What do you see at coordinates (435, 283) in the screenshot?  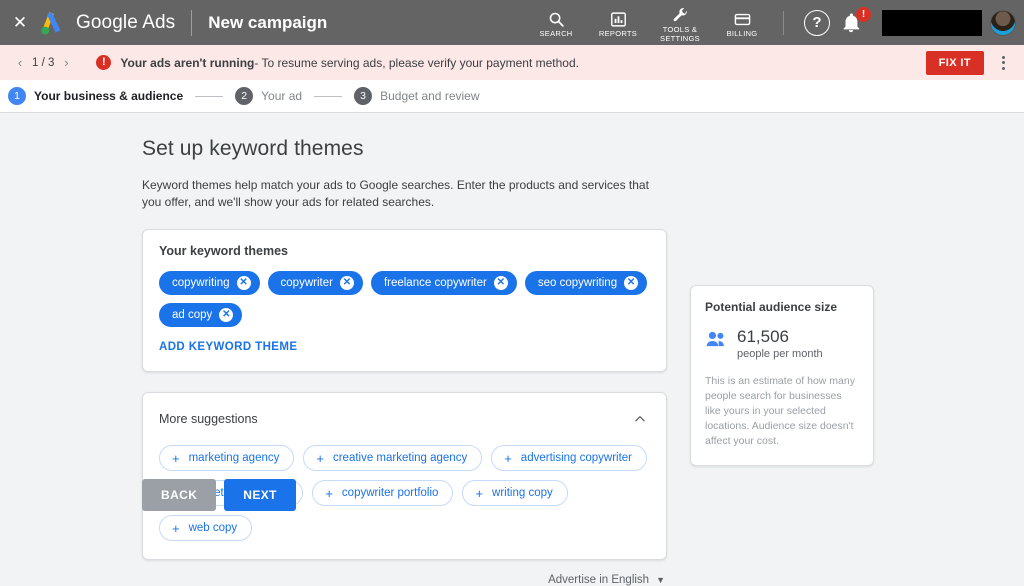 I see `keyword-chip-label: freelance copywriter` at bounding box center [435, 283].